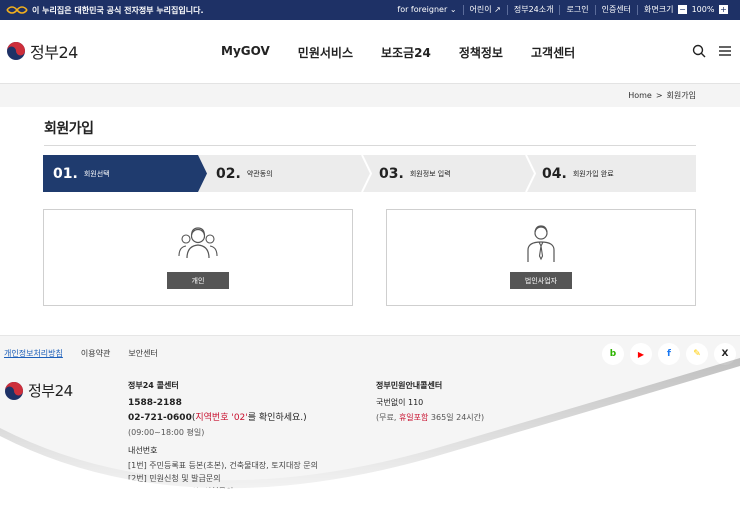  Describe the element at coordinates (54, 52) in the screenshot. I see `logo-text: 정부24` at that location.